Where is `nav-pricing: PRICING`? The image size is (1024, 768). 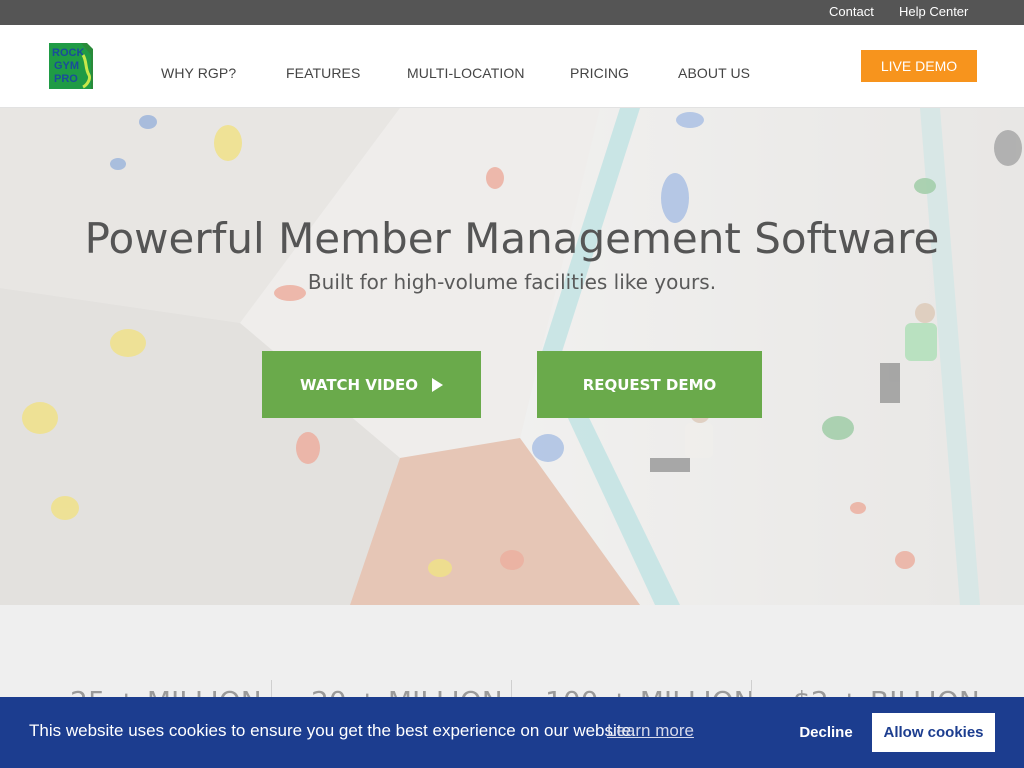 nav-pricing: PRICING is located at coordinates (599, 73).